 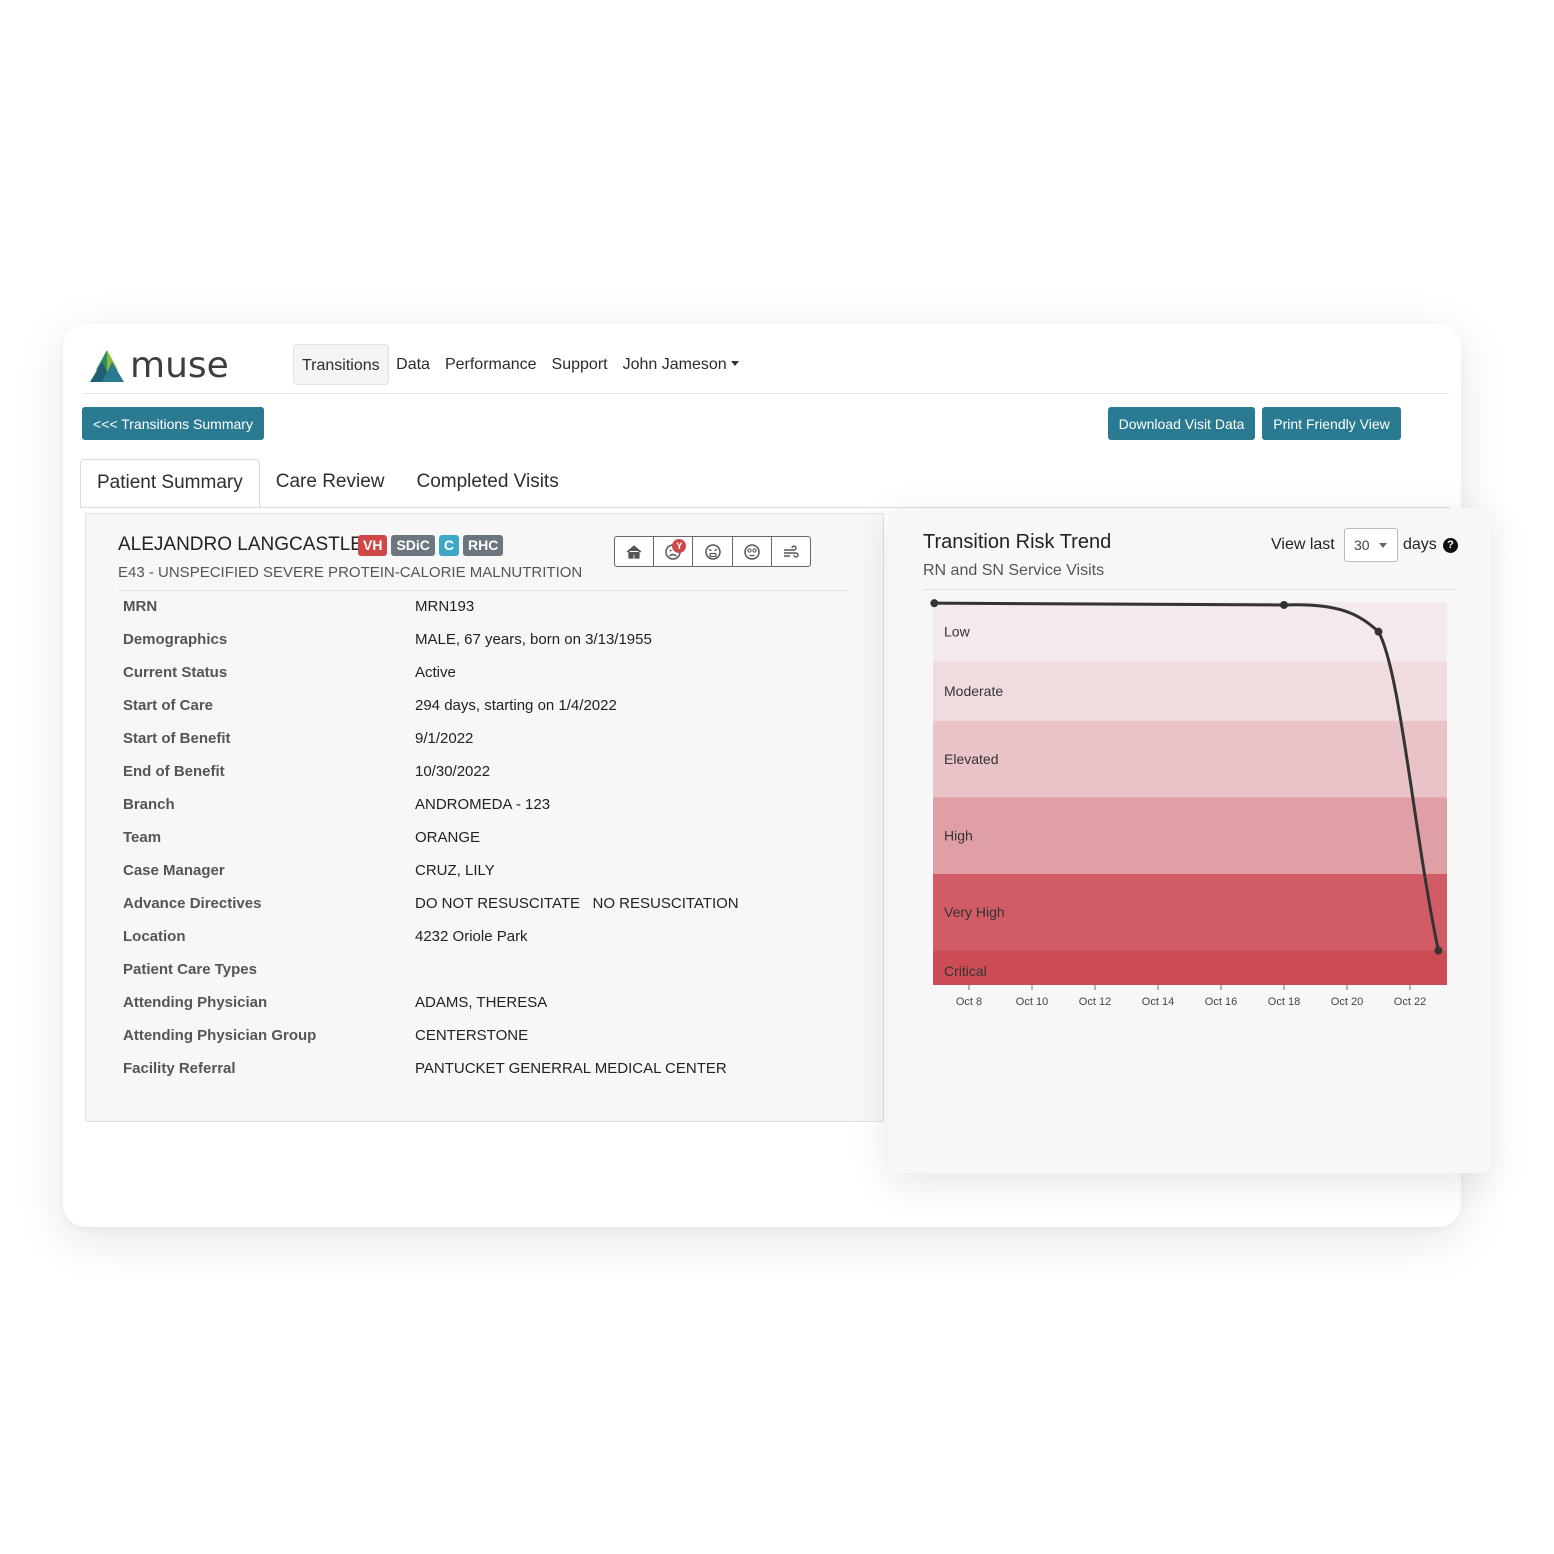 I want to click on dizzy-face-icon-button, so click(x=752, y=551).